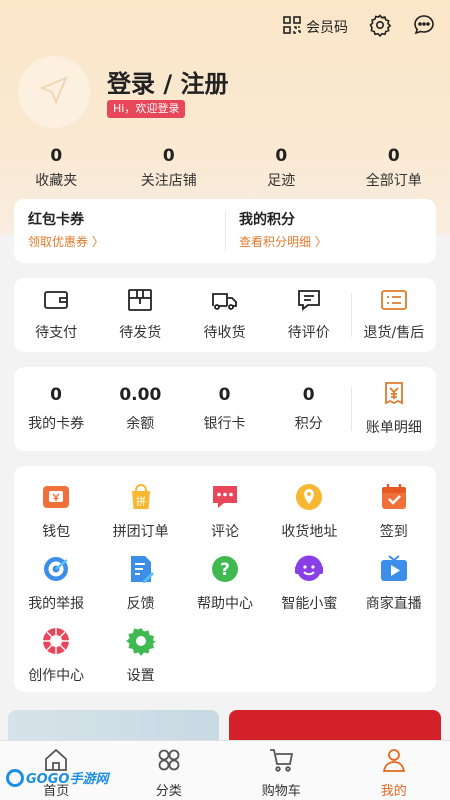  I want to click on messages-button, so click(424, 27).